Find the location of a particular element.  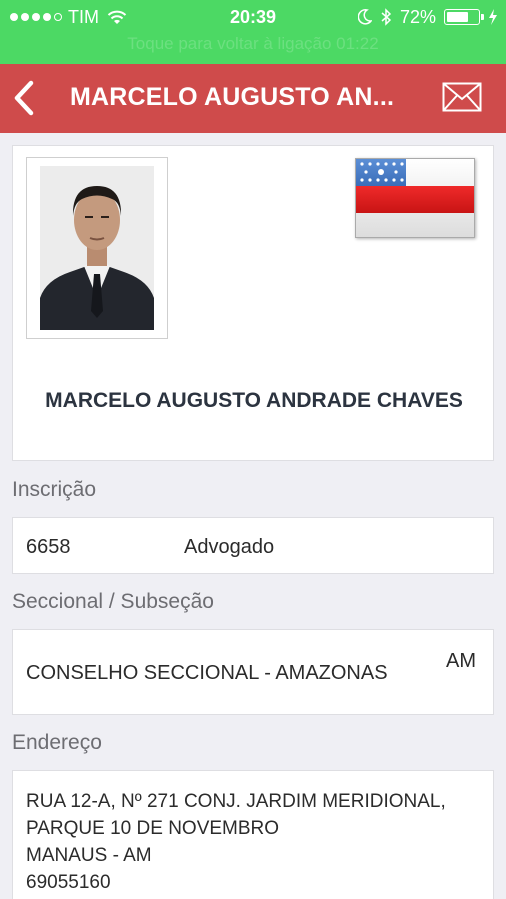

lawyer-photo is located at coordinates (97, 248).